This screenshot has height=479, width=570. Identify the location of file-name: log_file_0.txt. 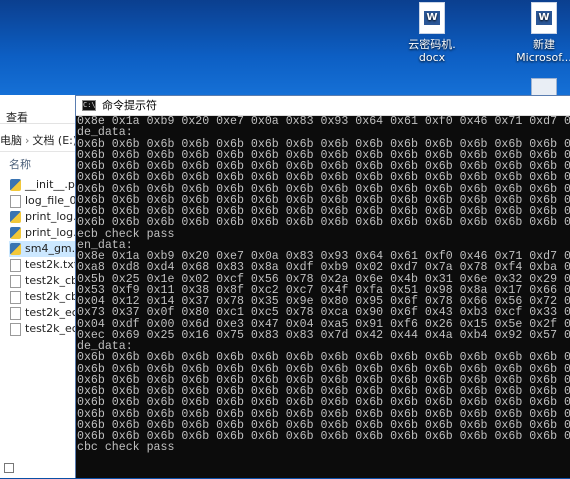
(52, 200).